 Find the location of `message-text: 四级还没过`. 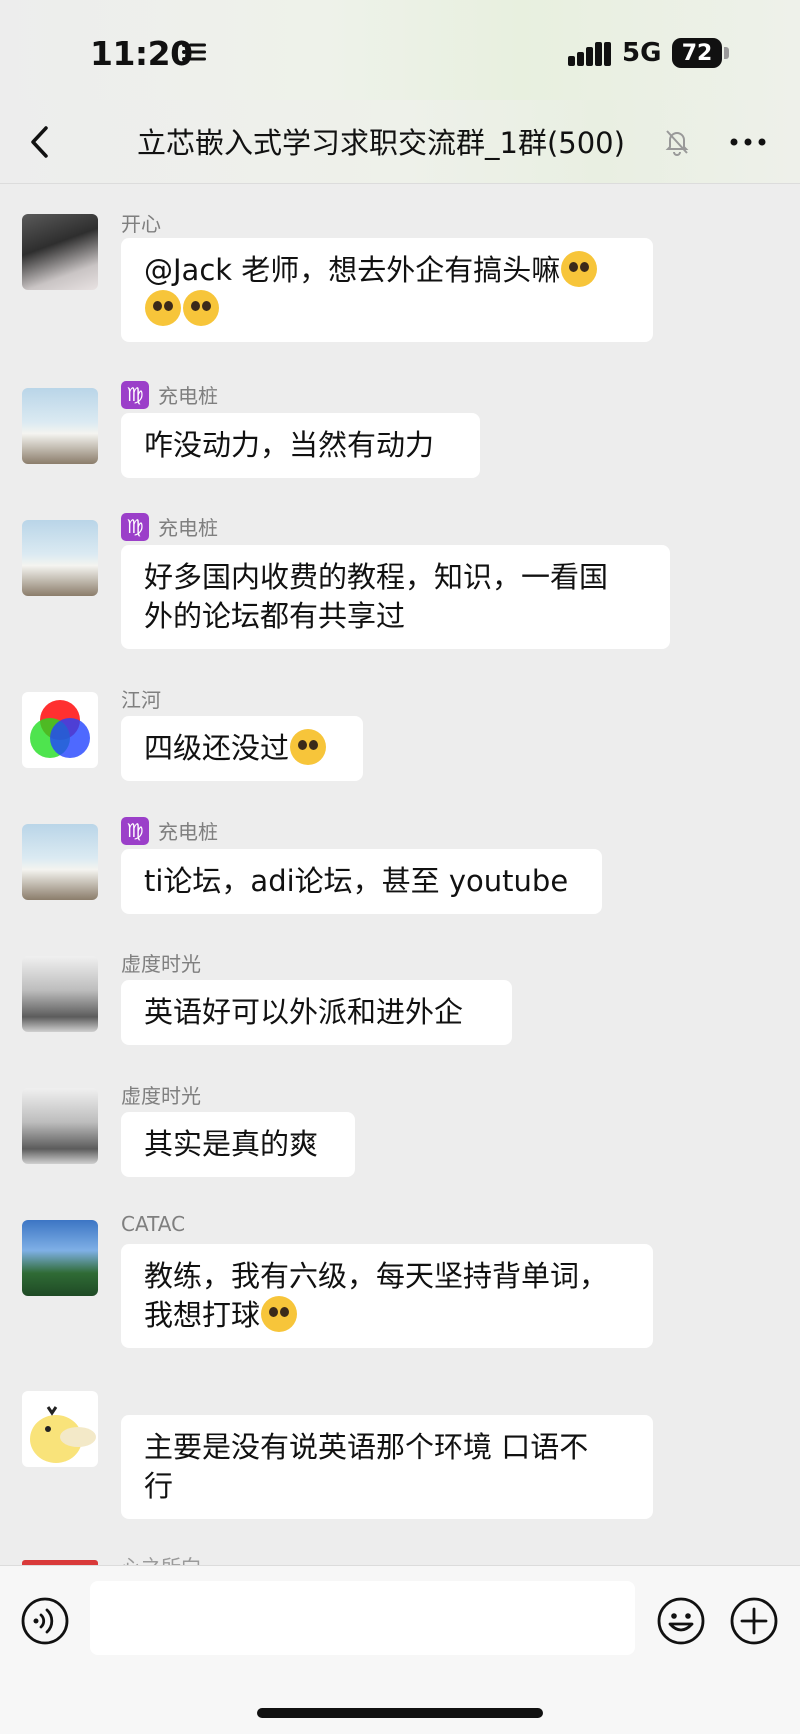

message-text: 四级还没过 is located at coordinates (242, 748).